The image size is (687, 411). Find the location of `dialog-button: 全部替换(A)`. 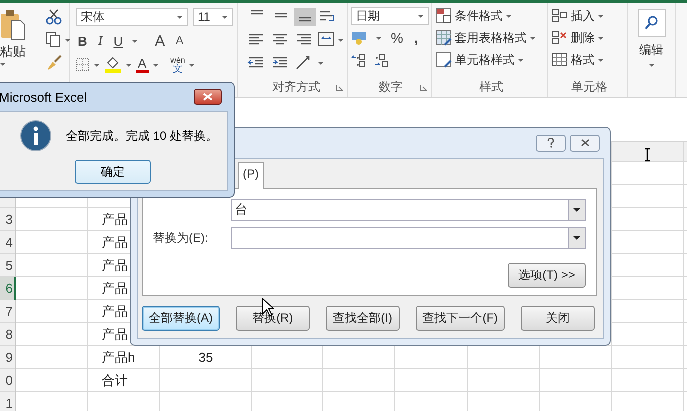

dialog-button: 全部替换(A) is located at coordinates (181, 318).